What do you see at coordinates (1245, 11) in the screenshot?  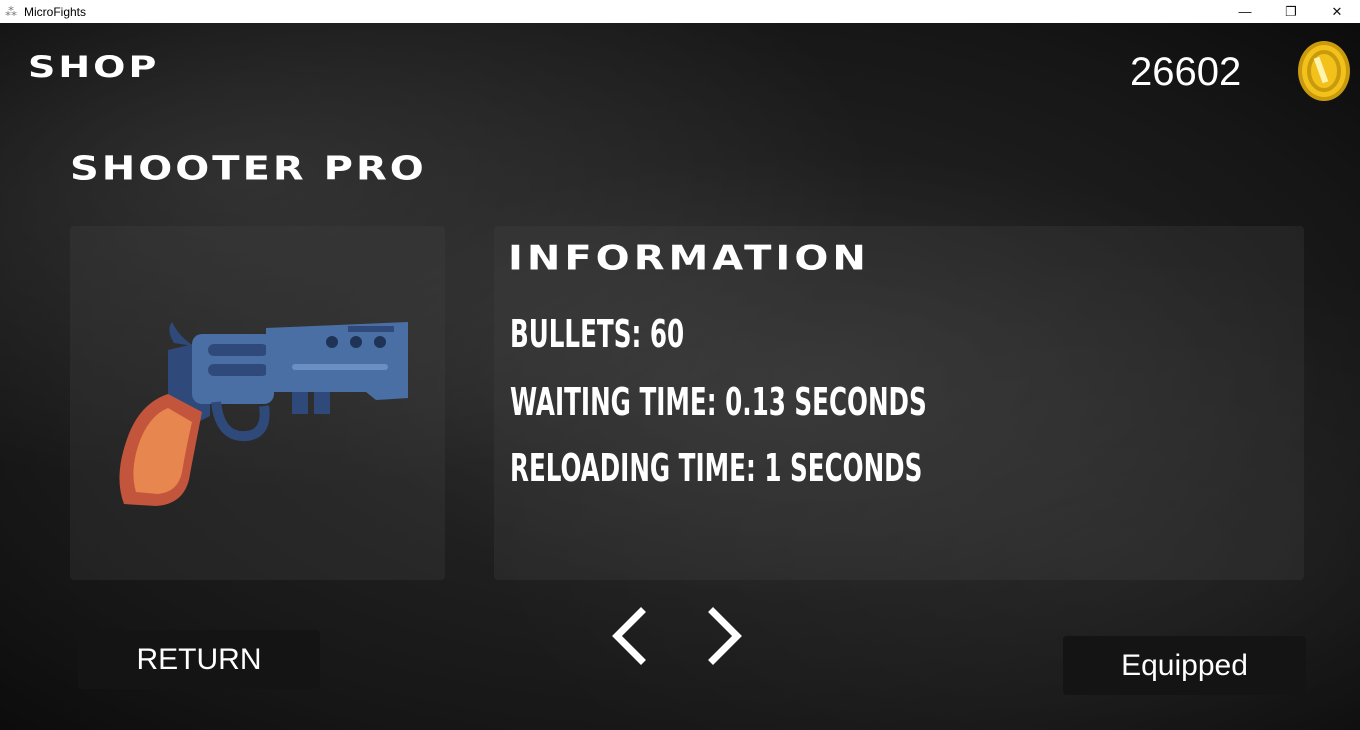 I see `minimize-button: —` at bounding box center [1245, 11].